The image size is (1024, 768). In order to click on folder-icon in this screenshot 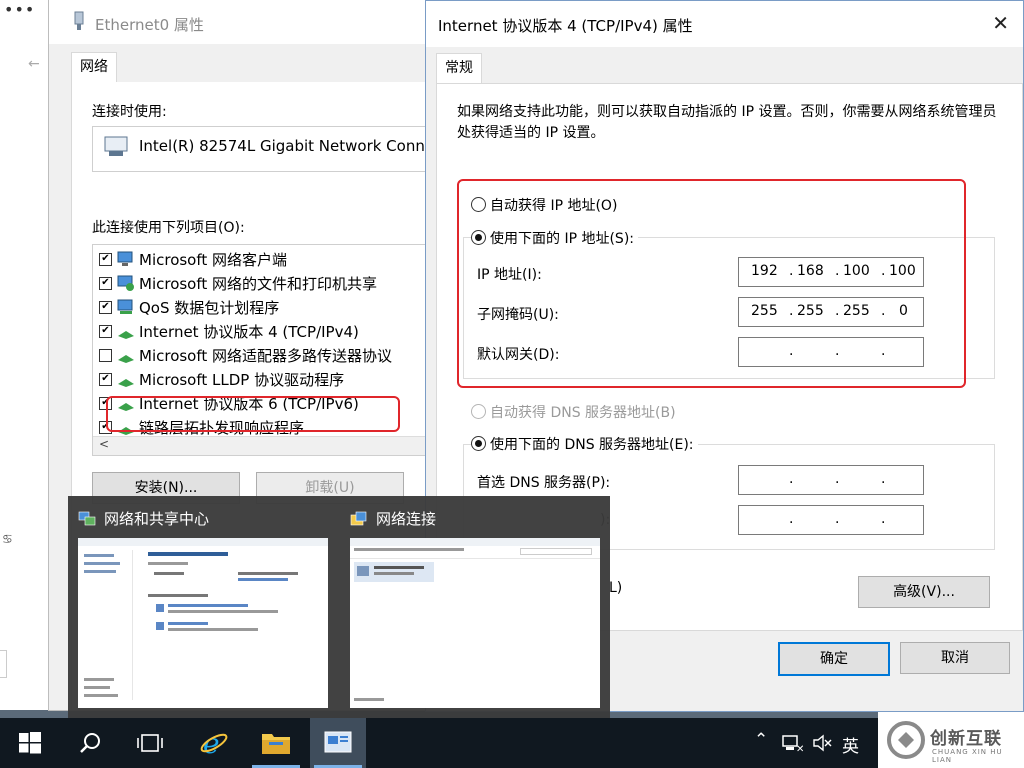, I will do `click(276, 744)`.